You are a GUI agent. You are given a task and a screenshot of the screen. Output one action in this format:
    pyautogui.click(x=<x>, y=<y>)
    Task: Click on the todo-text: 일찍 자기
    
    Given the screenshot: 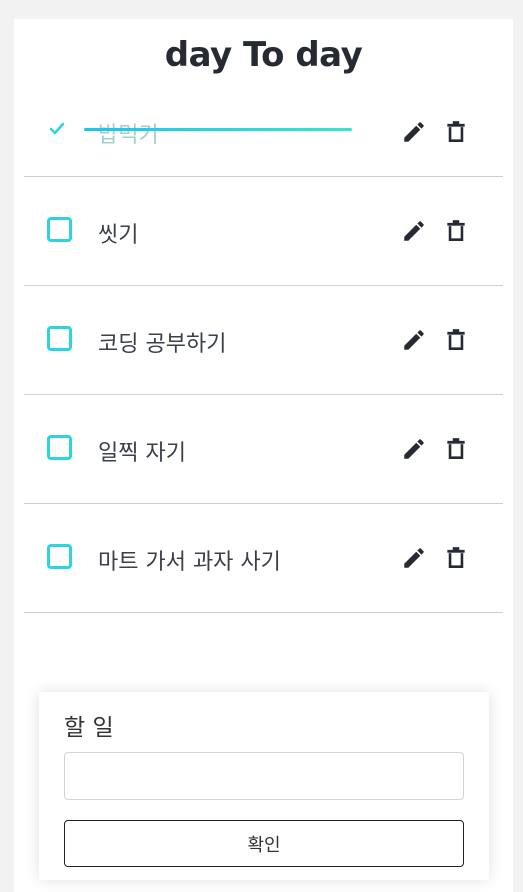 What is the action you would take?
    pyautogui.click(x=142, y=453)
    